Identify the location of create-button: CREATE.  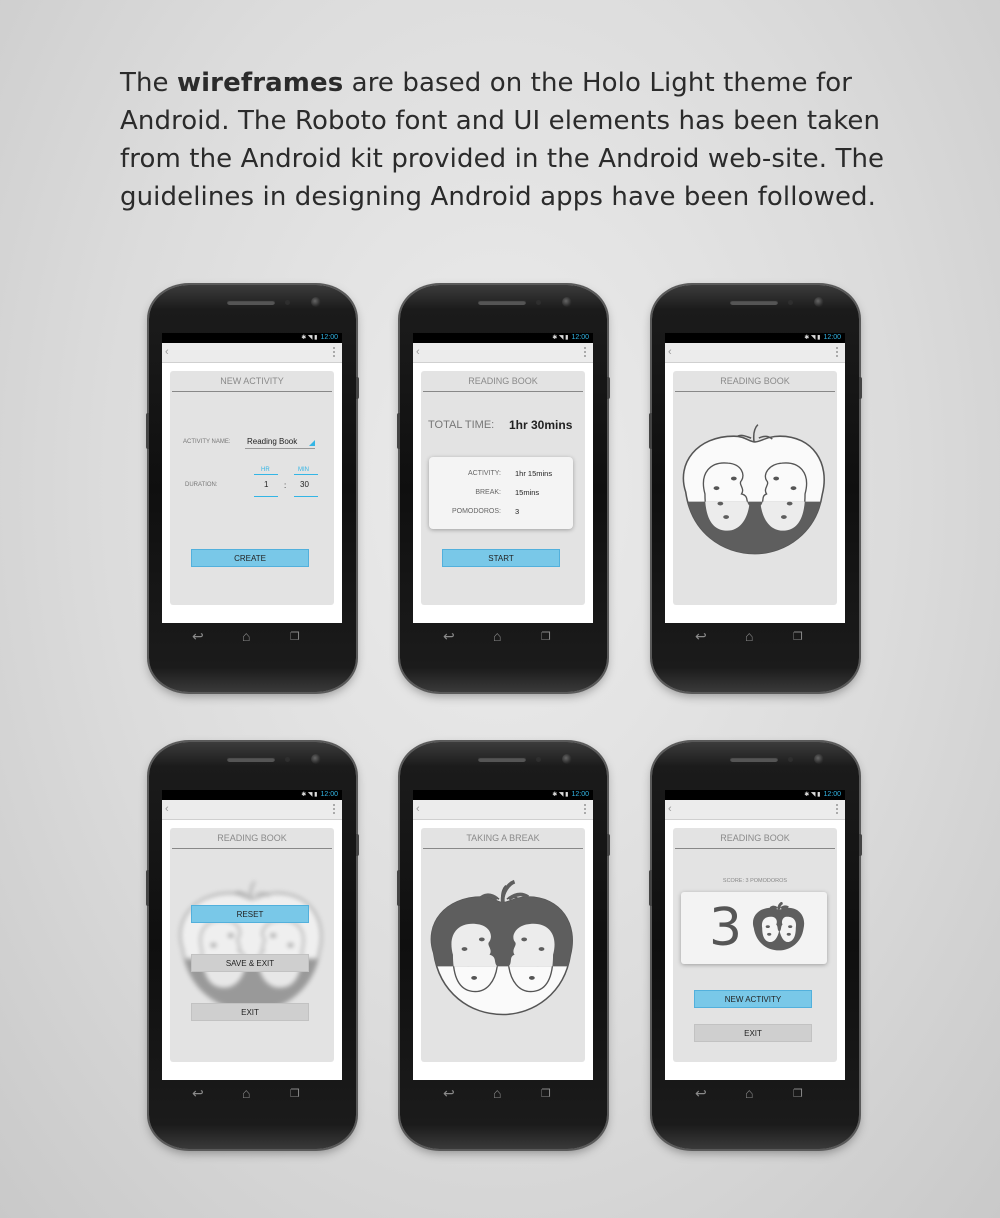
(250, 558).